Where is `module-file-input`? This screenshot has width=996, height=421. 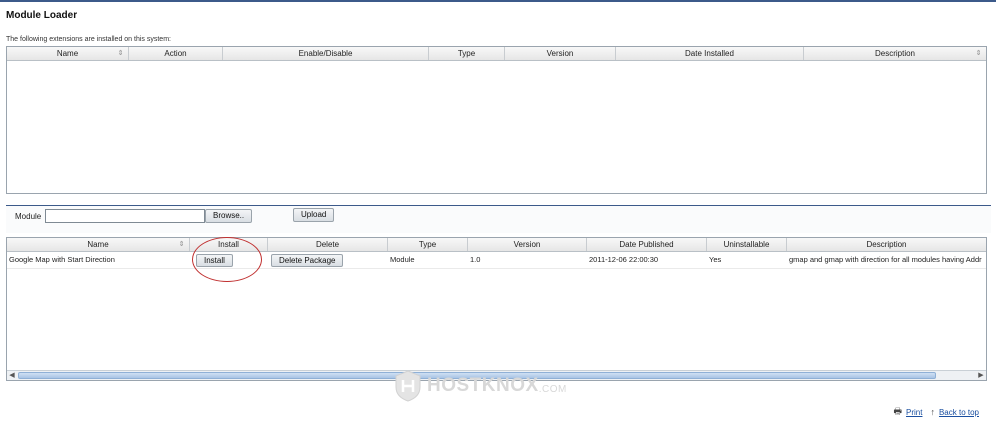
module-file-input is located at coordinates (125, 216).